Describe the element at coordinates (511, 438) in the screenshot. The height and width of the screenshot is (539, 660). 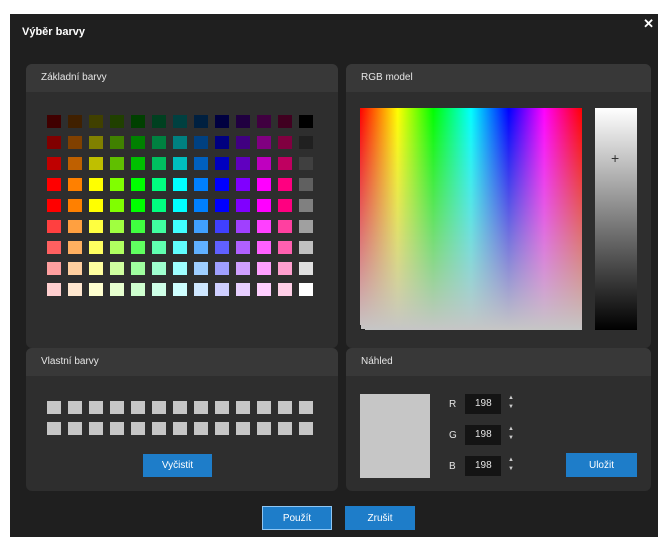
I see `arrow-down-icon: ▼` at that location.